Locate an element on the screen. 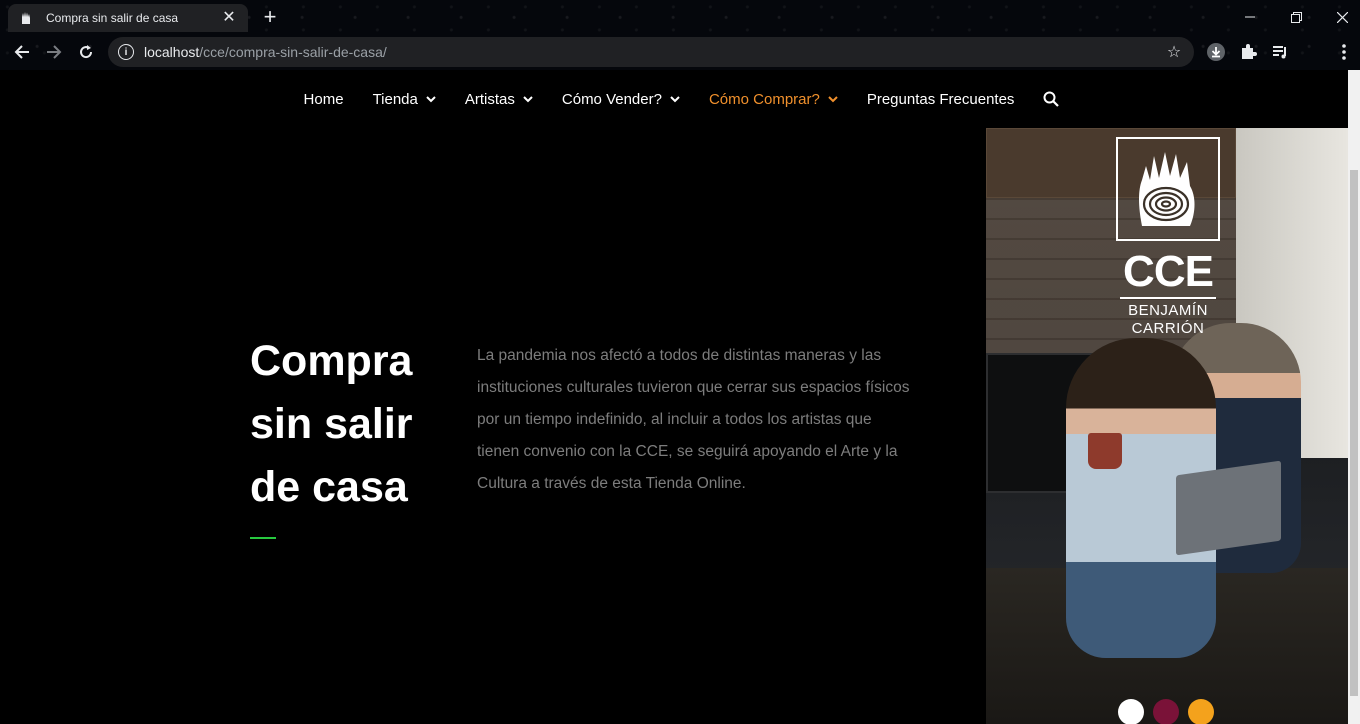  cce-logo: CCE BENJAMÍN CARRIÓN is located at coordinates (1168, 237).